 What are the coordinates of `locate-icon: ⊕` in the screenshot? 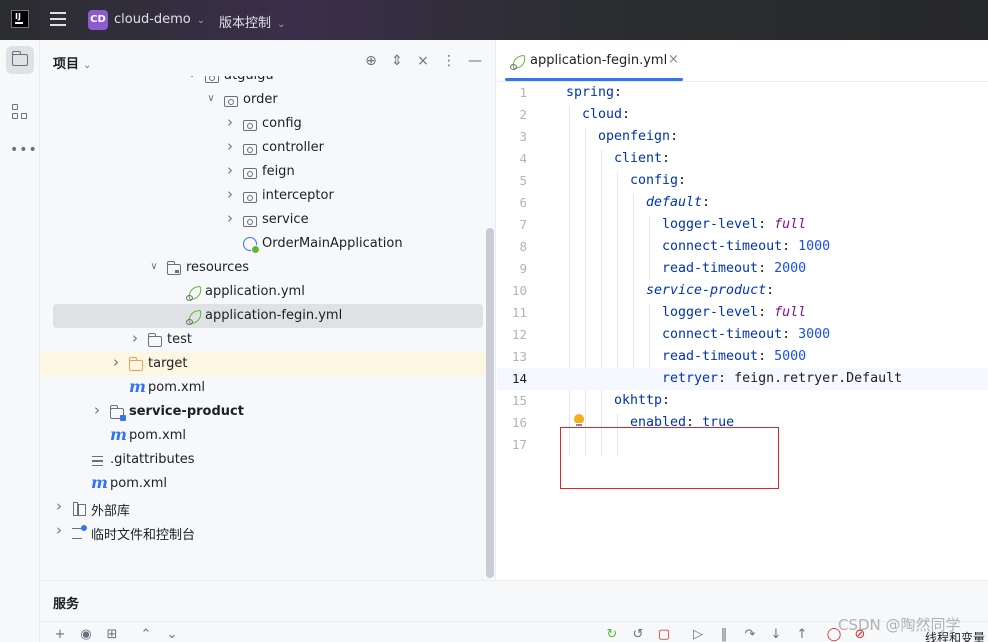 It's located at (371, 61).